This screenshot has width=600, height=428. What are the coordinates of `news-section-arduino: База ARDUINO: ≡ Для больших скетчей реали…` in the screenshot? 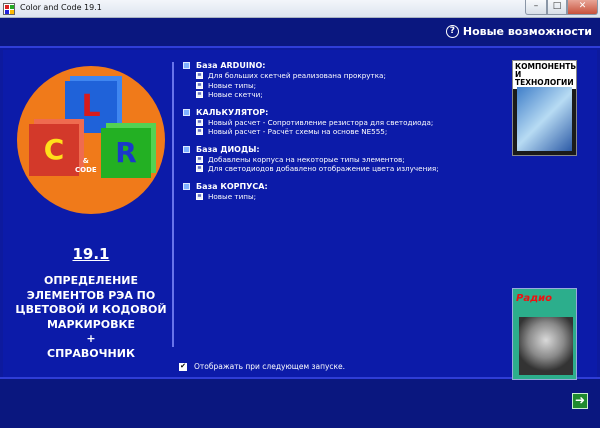 It's located at (343, 80).